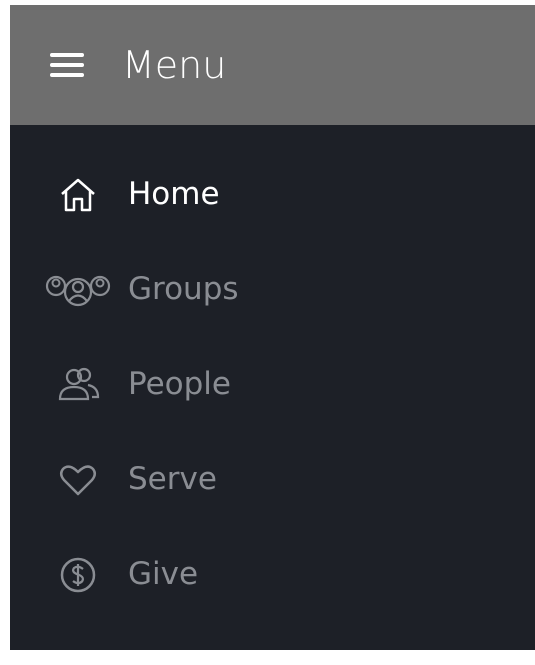  What do you see at coordinates (272, 194) in the screenshot?
I see `menu-item: Home` at bounding box center [272, 194].